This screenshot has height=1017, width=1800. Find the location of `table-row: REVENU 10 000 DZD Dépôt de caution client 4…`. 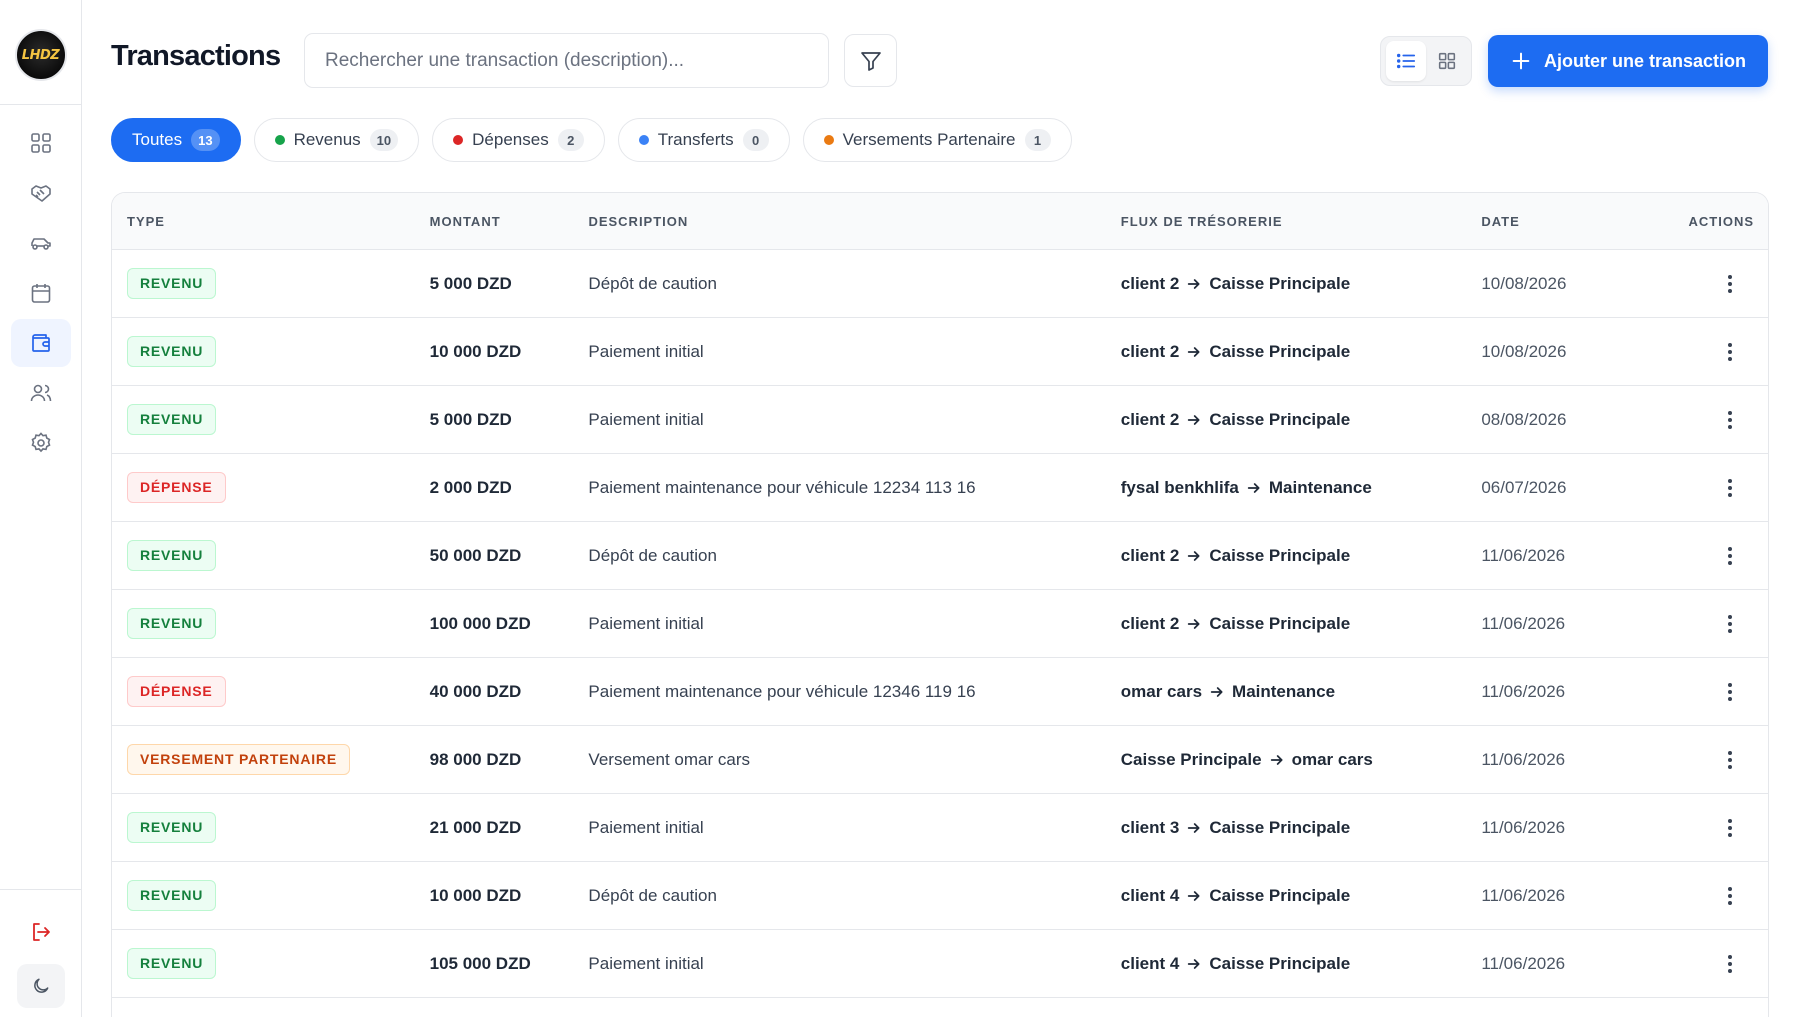

table-row: REVENU 10 000 DZD Dépôt de caution client 4… is located at coordinates (940, 896).